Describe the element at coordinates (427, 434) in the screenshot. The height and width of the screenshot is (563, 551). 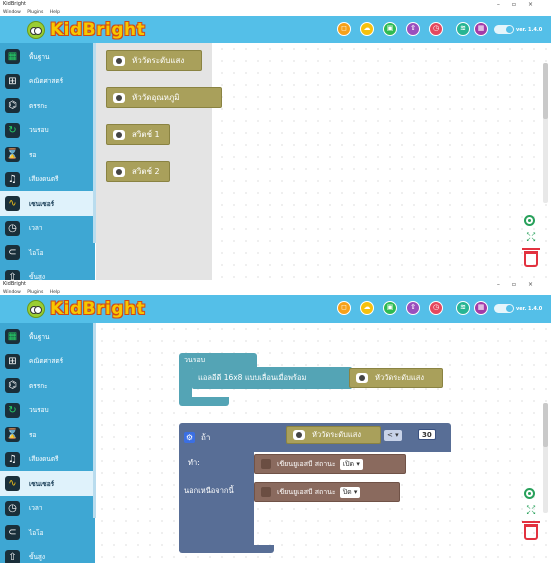
I see `compare-value-input: 30` at that location.